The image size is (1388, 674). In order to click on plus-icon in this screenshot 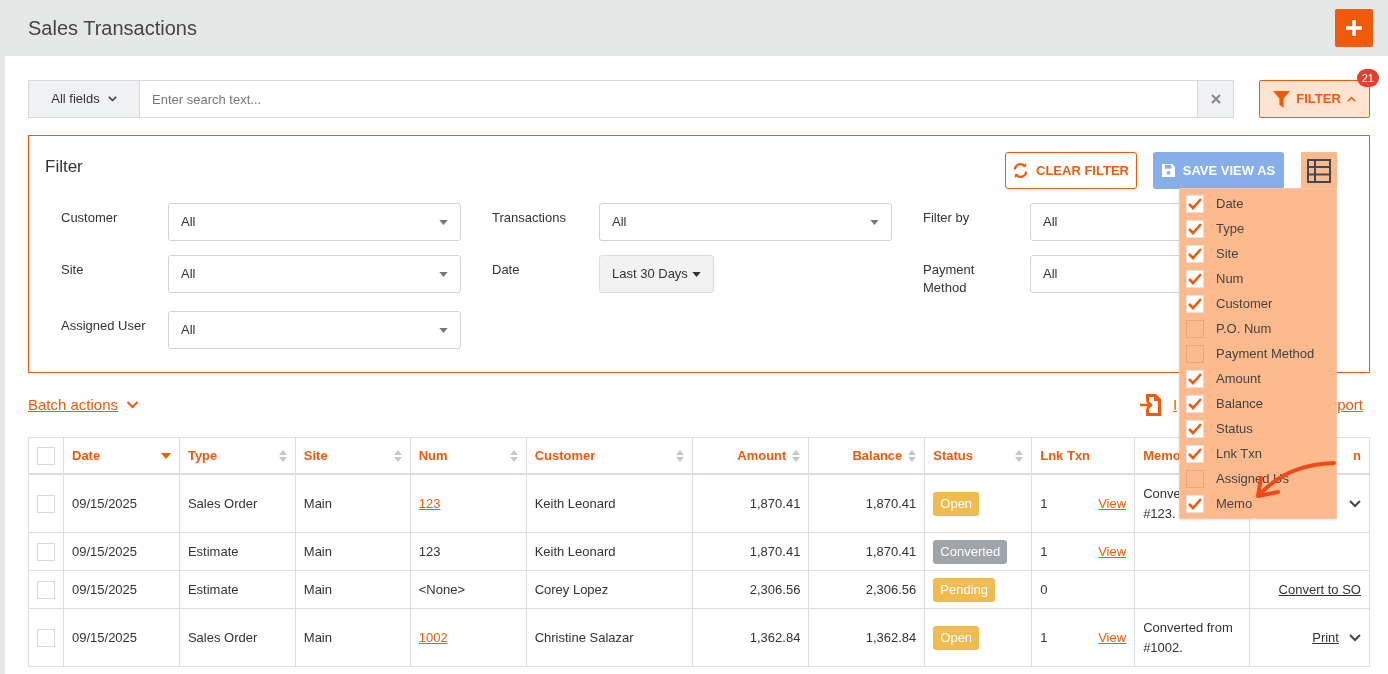, I will do `click(1354, 28)`.